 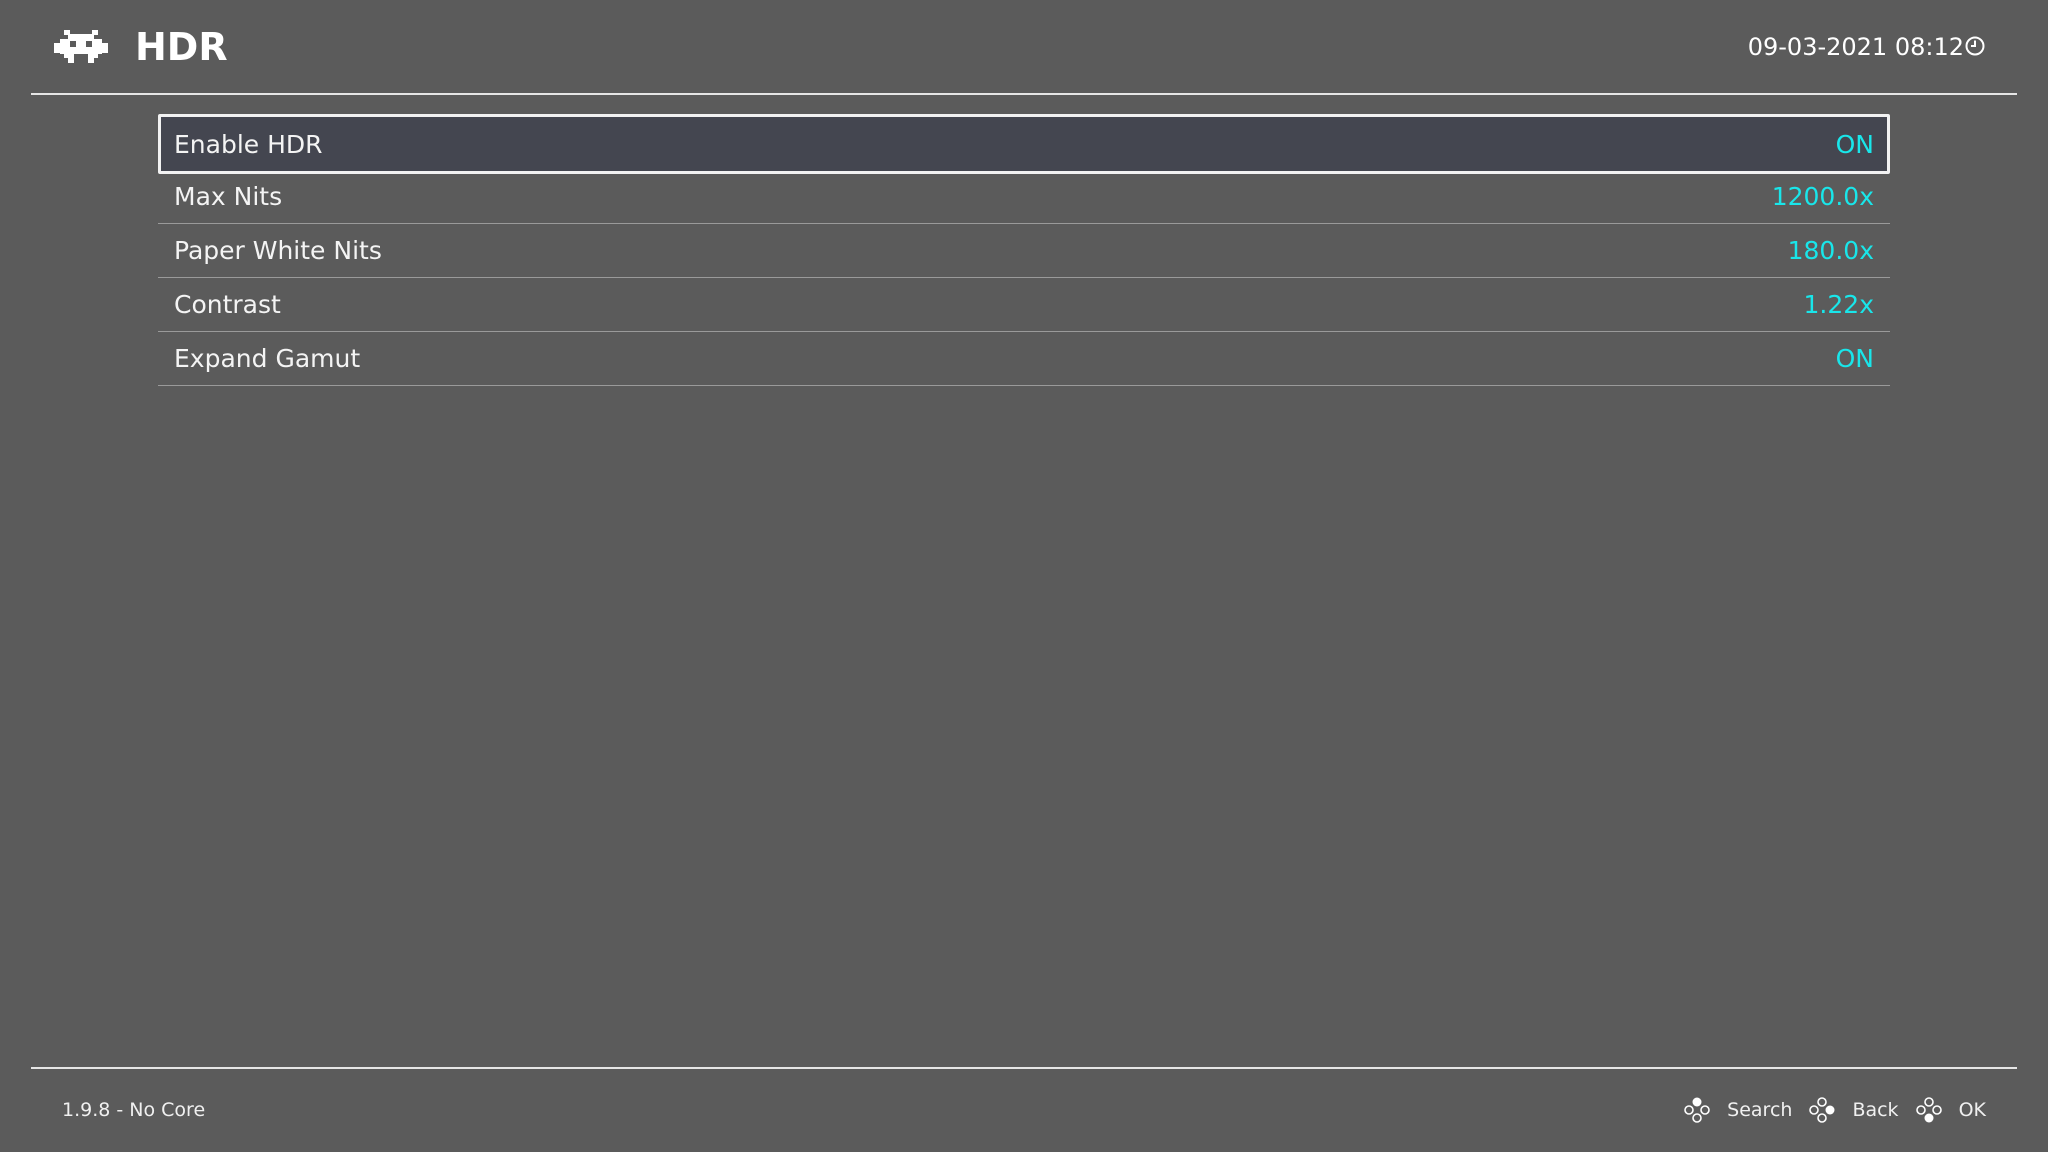 I want to click on setting-label: Expand Gamut, so click(x=267, y=358).